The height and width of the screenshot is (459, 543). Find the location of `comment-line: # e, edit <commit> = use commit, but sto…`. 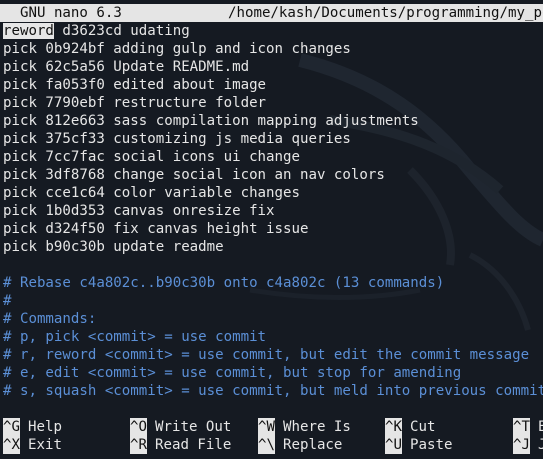

comment-line: # e, edit <commit> = use commit, but sto… is located at coordinates (273, 373).